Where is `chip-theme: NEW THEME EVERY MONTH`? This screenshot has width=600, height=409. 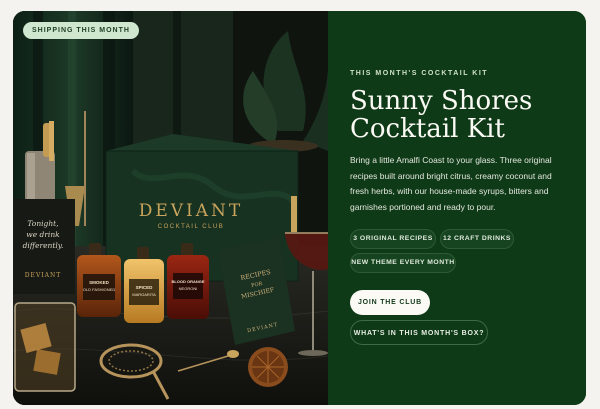 chip-theme: NEW THEME EVERY MONTH is located at coordinates (403, 263).